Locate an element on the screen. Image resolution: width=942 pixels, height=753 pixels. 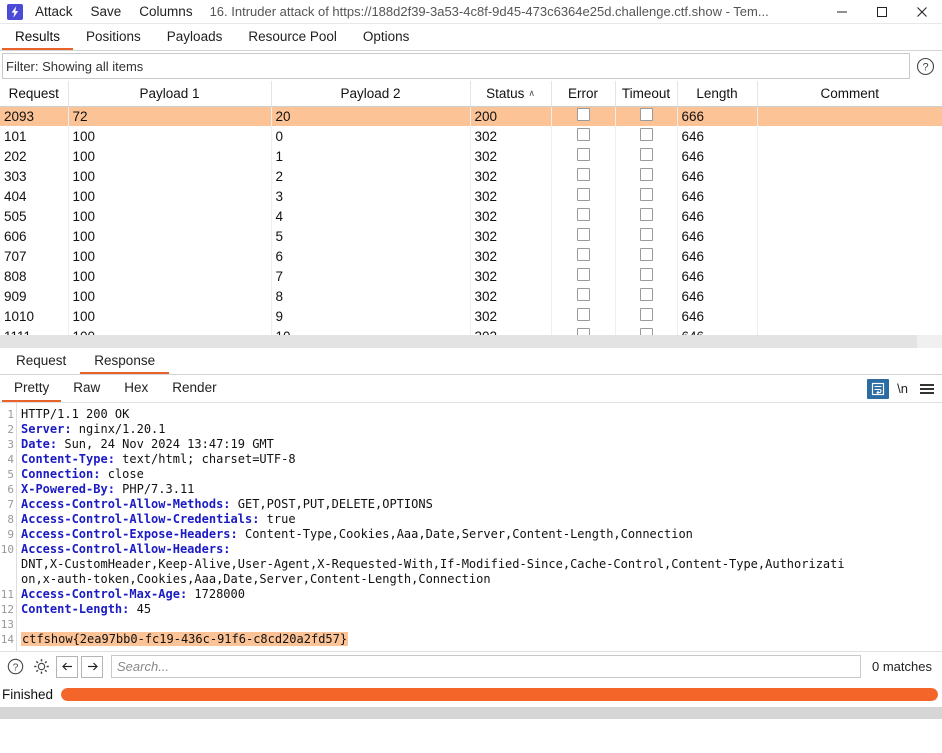
tab-request: Request is located at coordinates (41, 362).